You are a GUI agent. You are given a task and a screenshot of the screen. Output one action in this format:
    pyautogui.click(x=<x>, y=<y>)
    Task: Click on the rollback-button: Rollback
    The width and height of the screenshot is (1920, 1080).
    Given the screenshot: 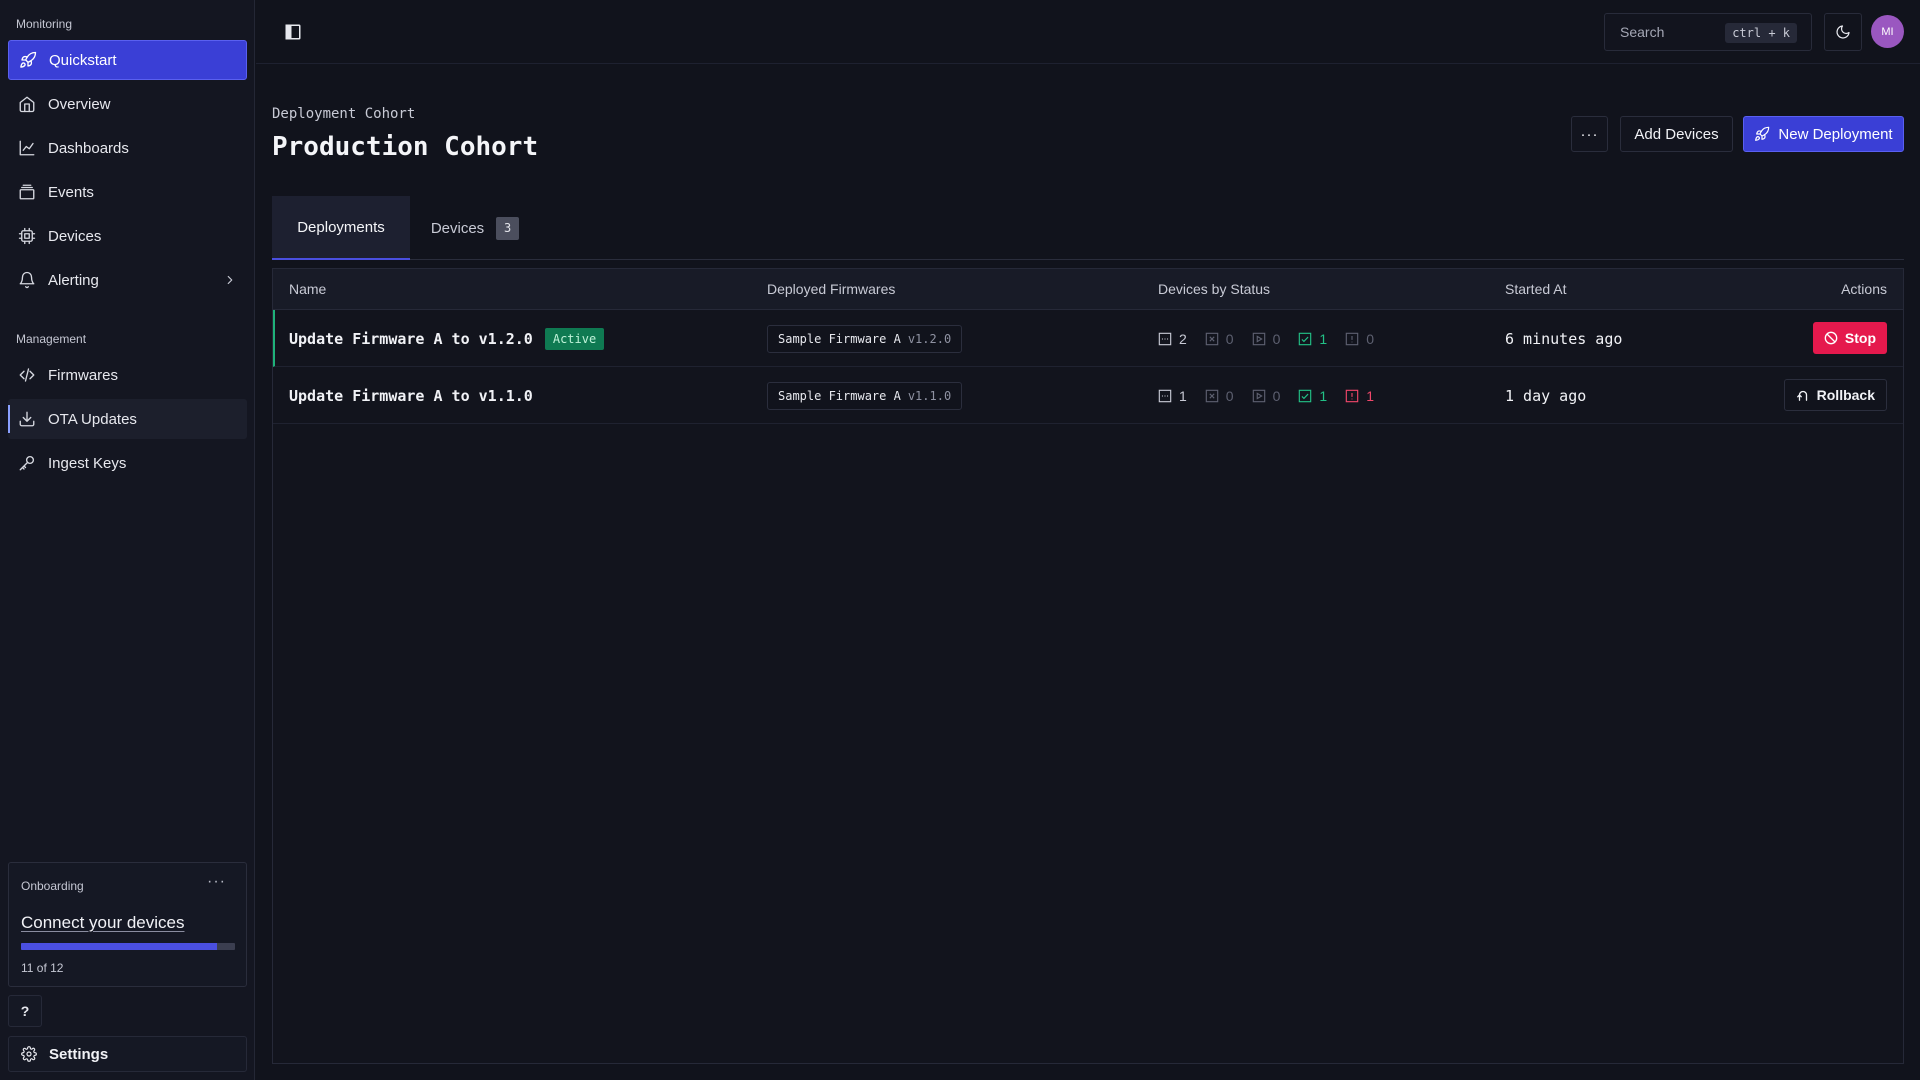 What is the action you would take?
    pyautogui.click(x=1835, y=395)
    